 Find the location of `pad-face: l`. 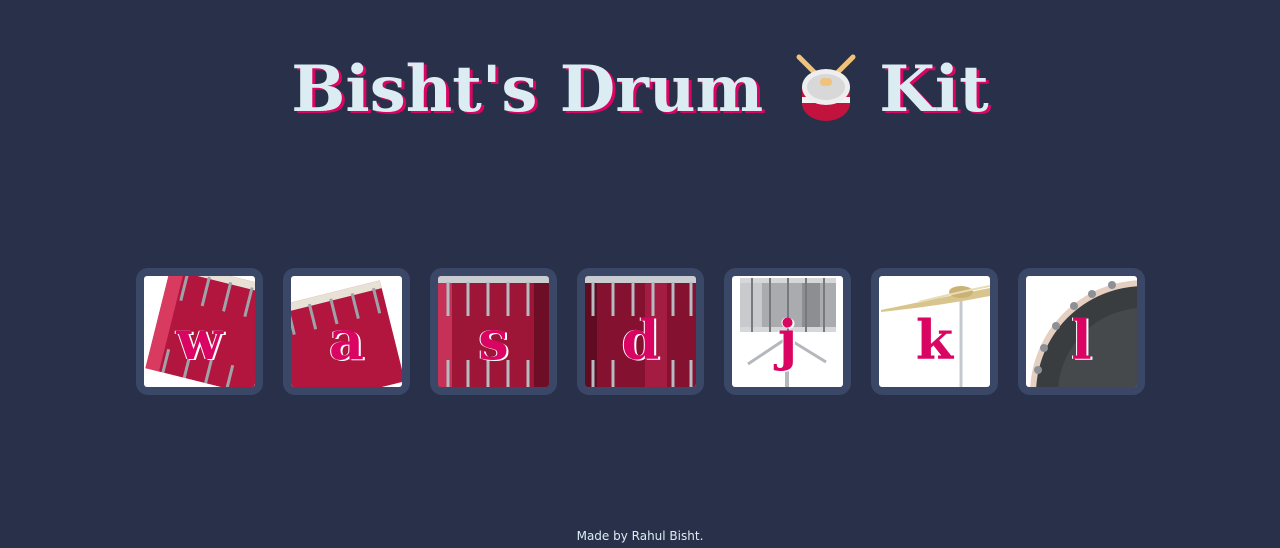

pad-face: l is located at coordinates (1081, 331).